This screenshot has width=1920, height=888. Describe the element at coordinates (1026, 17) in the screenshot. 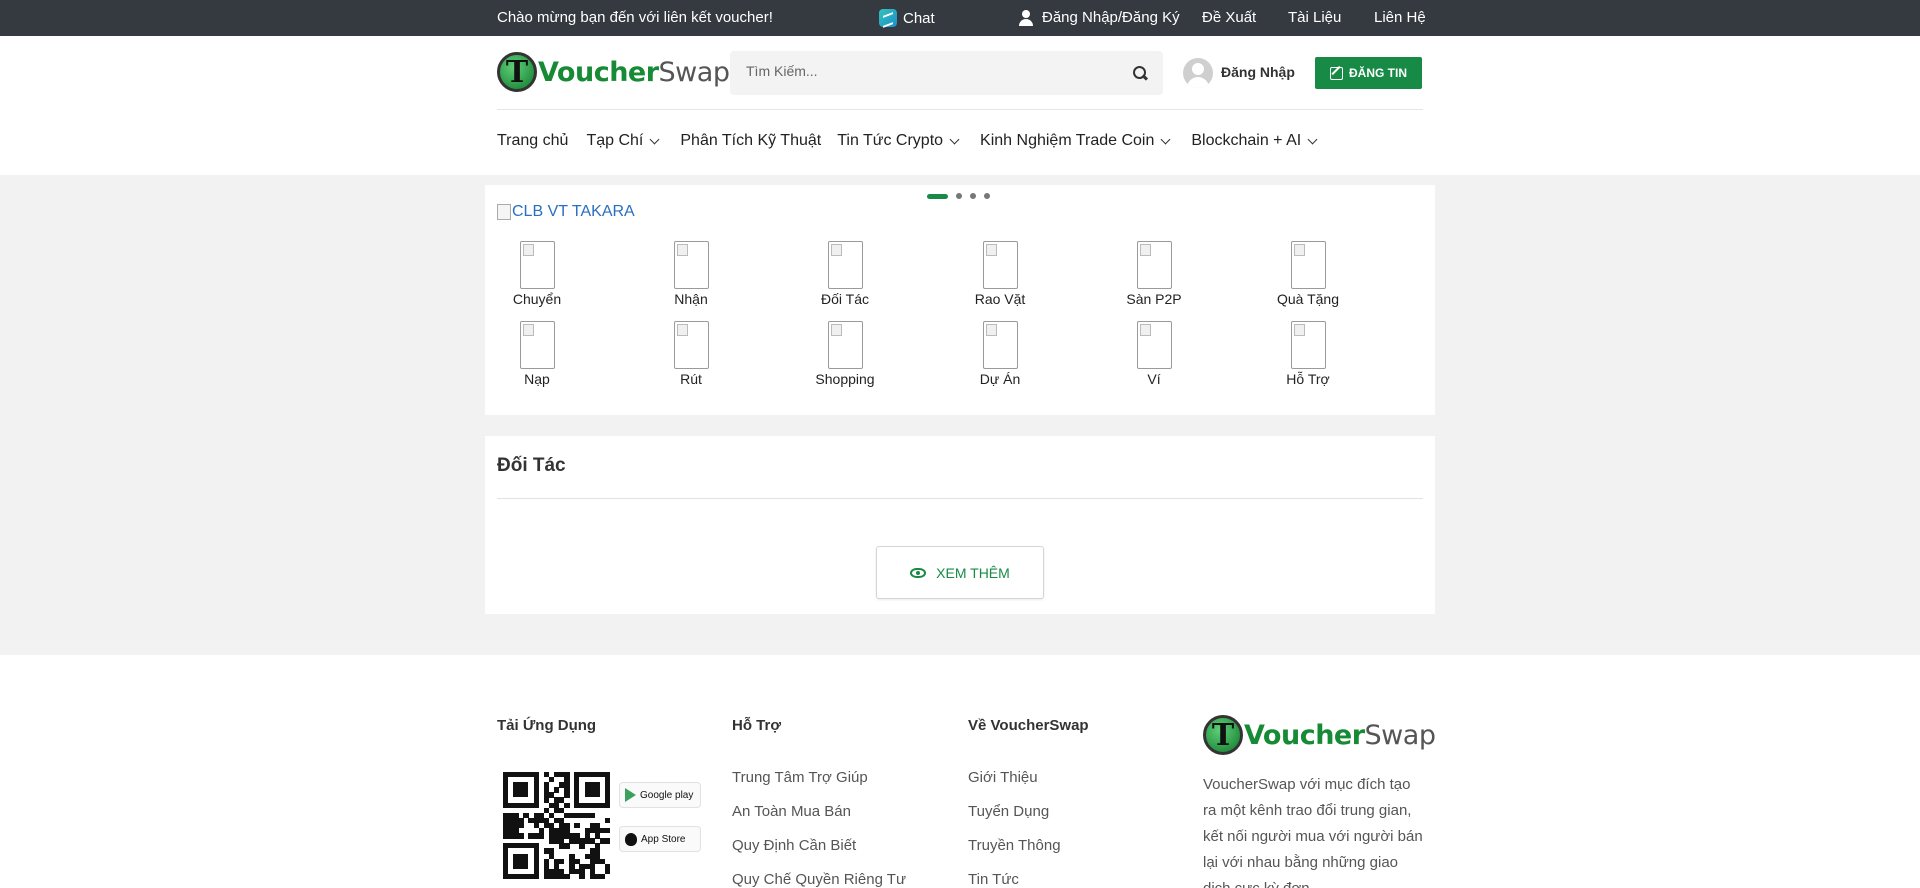

I see `user-icon` at that location.